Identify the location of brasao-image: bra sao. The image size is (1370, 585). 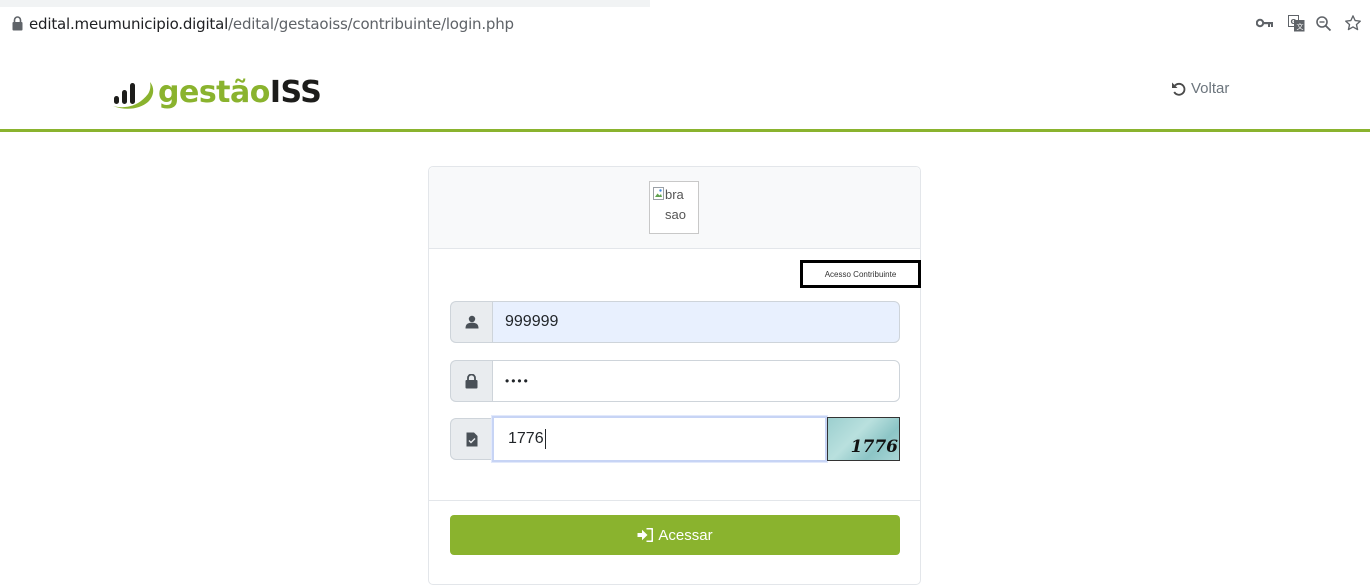
(674, 207).